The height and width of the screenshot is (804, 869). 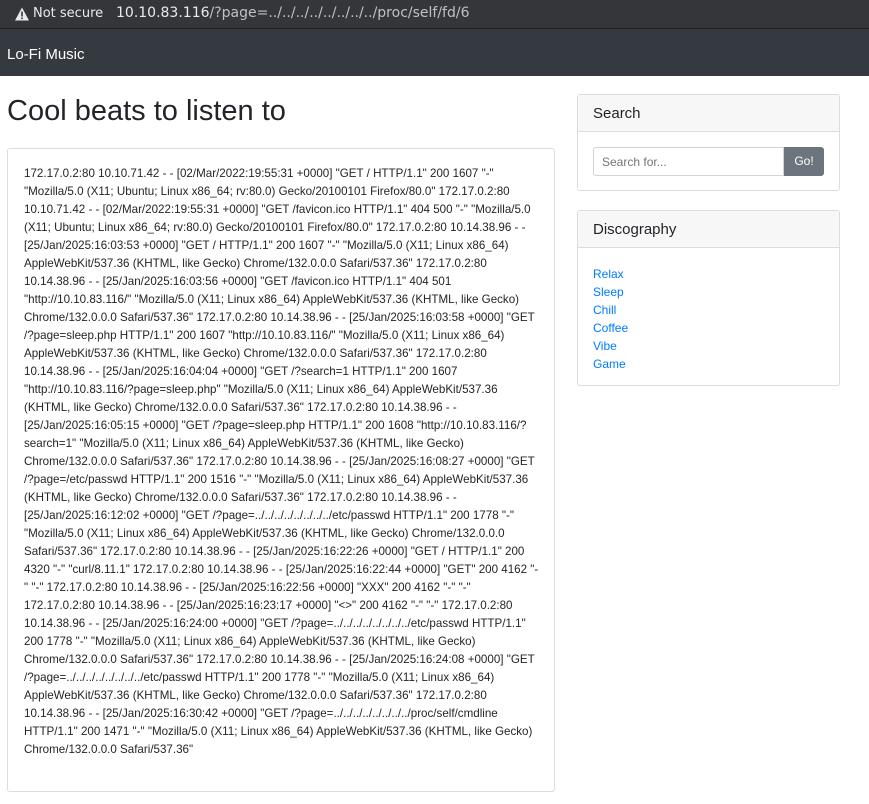 I want to click on discography-link-coffee: Coffee, so click(x=610, y=328).